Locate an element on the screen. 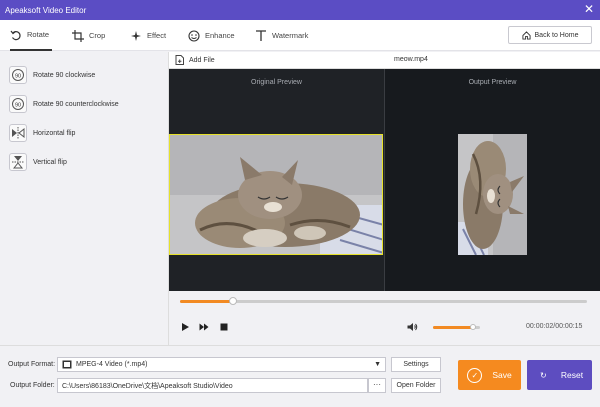  settings-button: Settings is located at coordinates (416, 364).